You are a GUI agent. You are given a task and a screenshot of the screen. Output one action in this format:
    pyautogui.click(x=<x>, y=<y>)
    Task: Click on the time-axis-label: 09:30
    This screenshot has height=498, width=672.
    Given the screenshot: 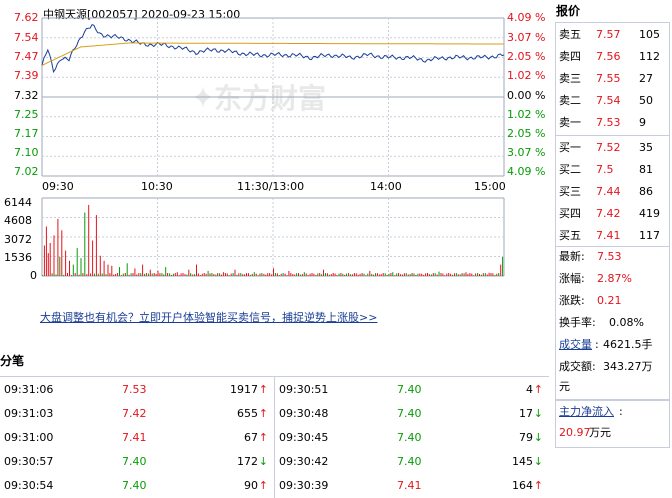 What is the action you would take?
    pyautogui.click(x=58, y=186)
    